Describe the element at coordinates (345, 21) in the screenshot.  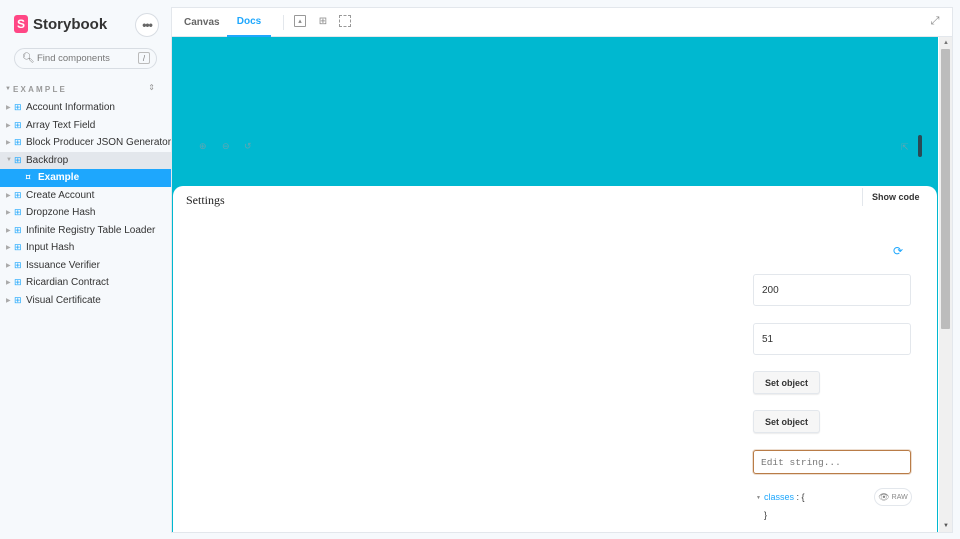
I see `outline-icon` at that location.